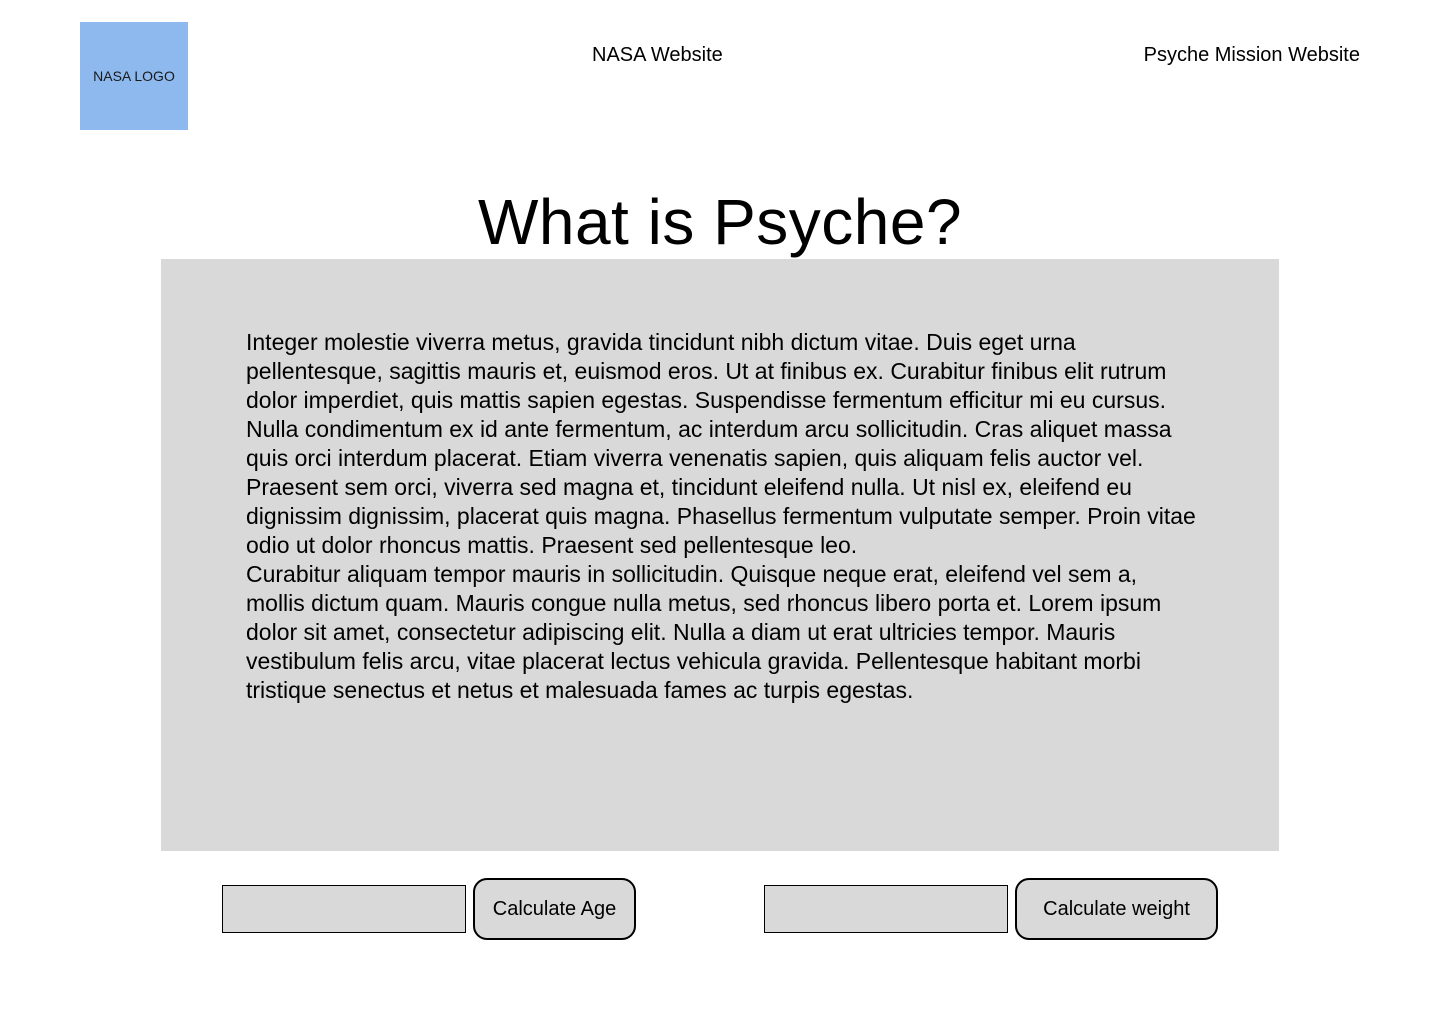  I want to click on nasa-logo-text: NASA LOGO, so click(134, 76).